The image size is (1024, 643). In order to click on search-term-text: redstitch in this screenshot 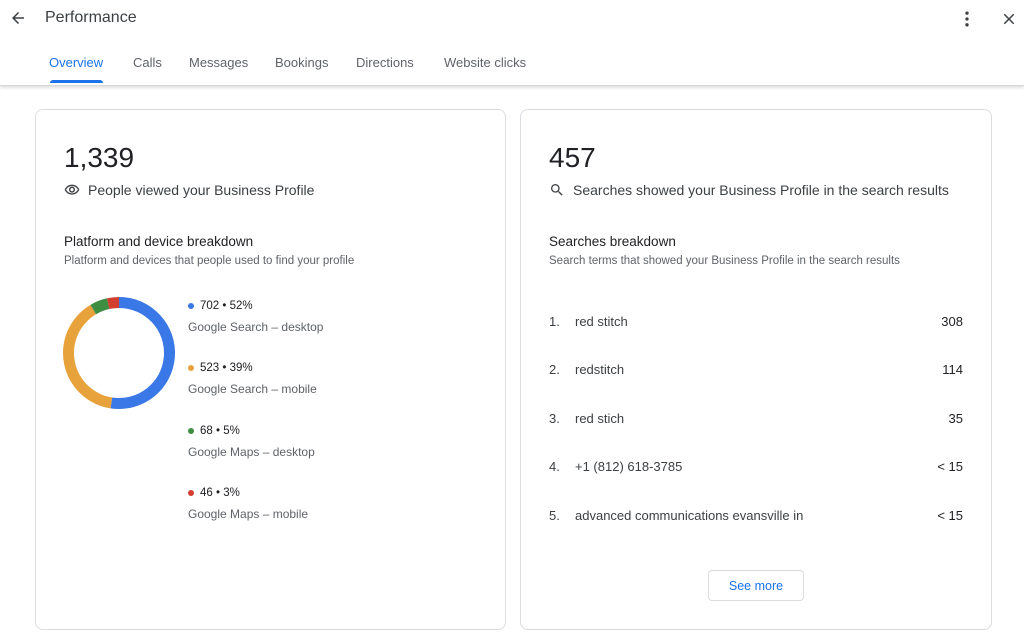, I will do `click(600, 369)`.